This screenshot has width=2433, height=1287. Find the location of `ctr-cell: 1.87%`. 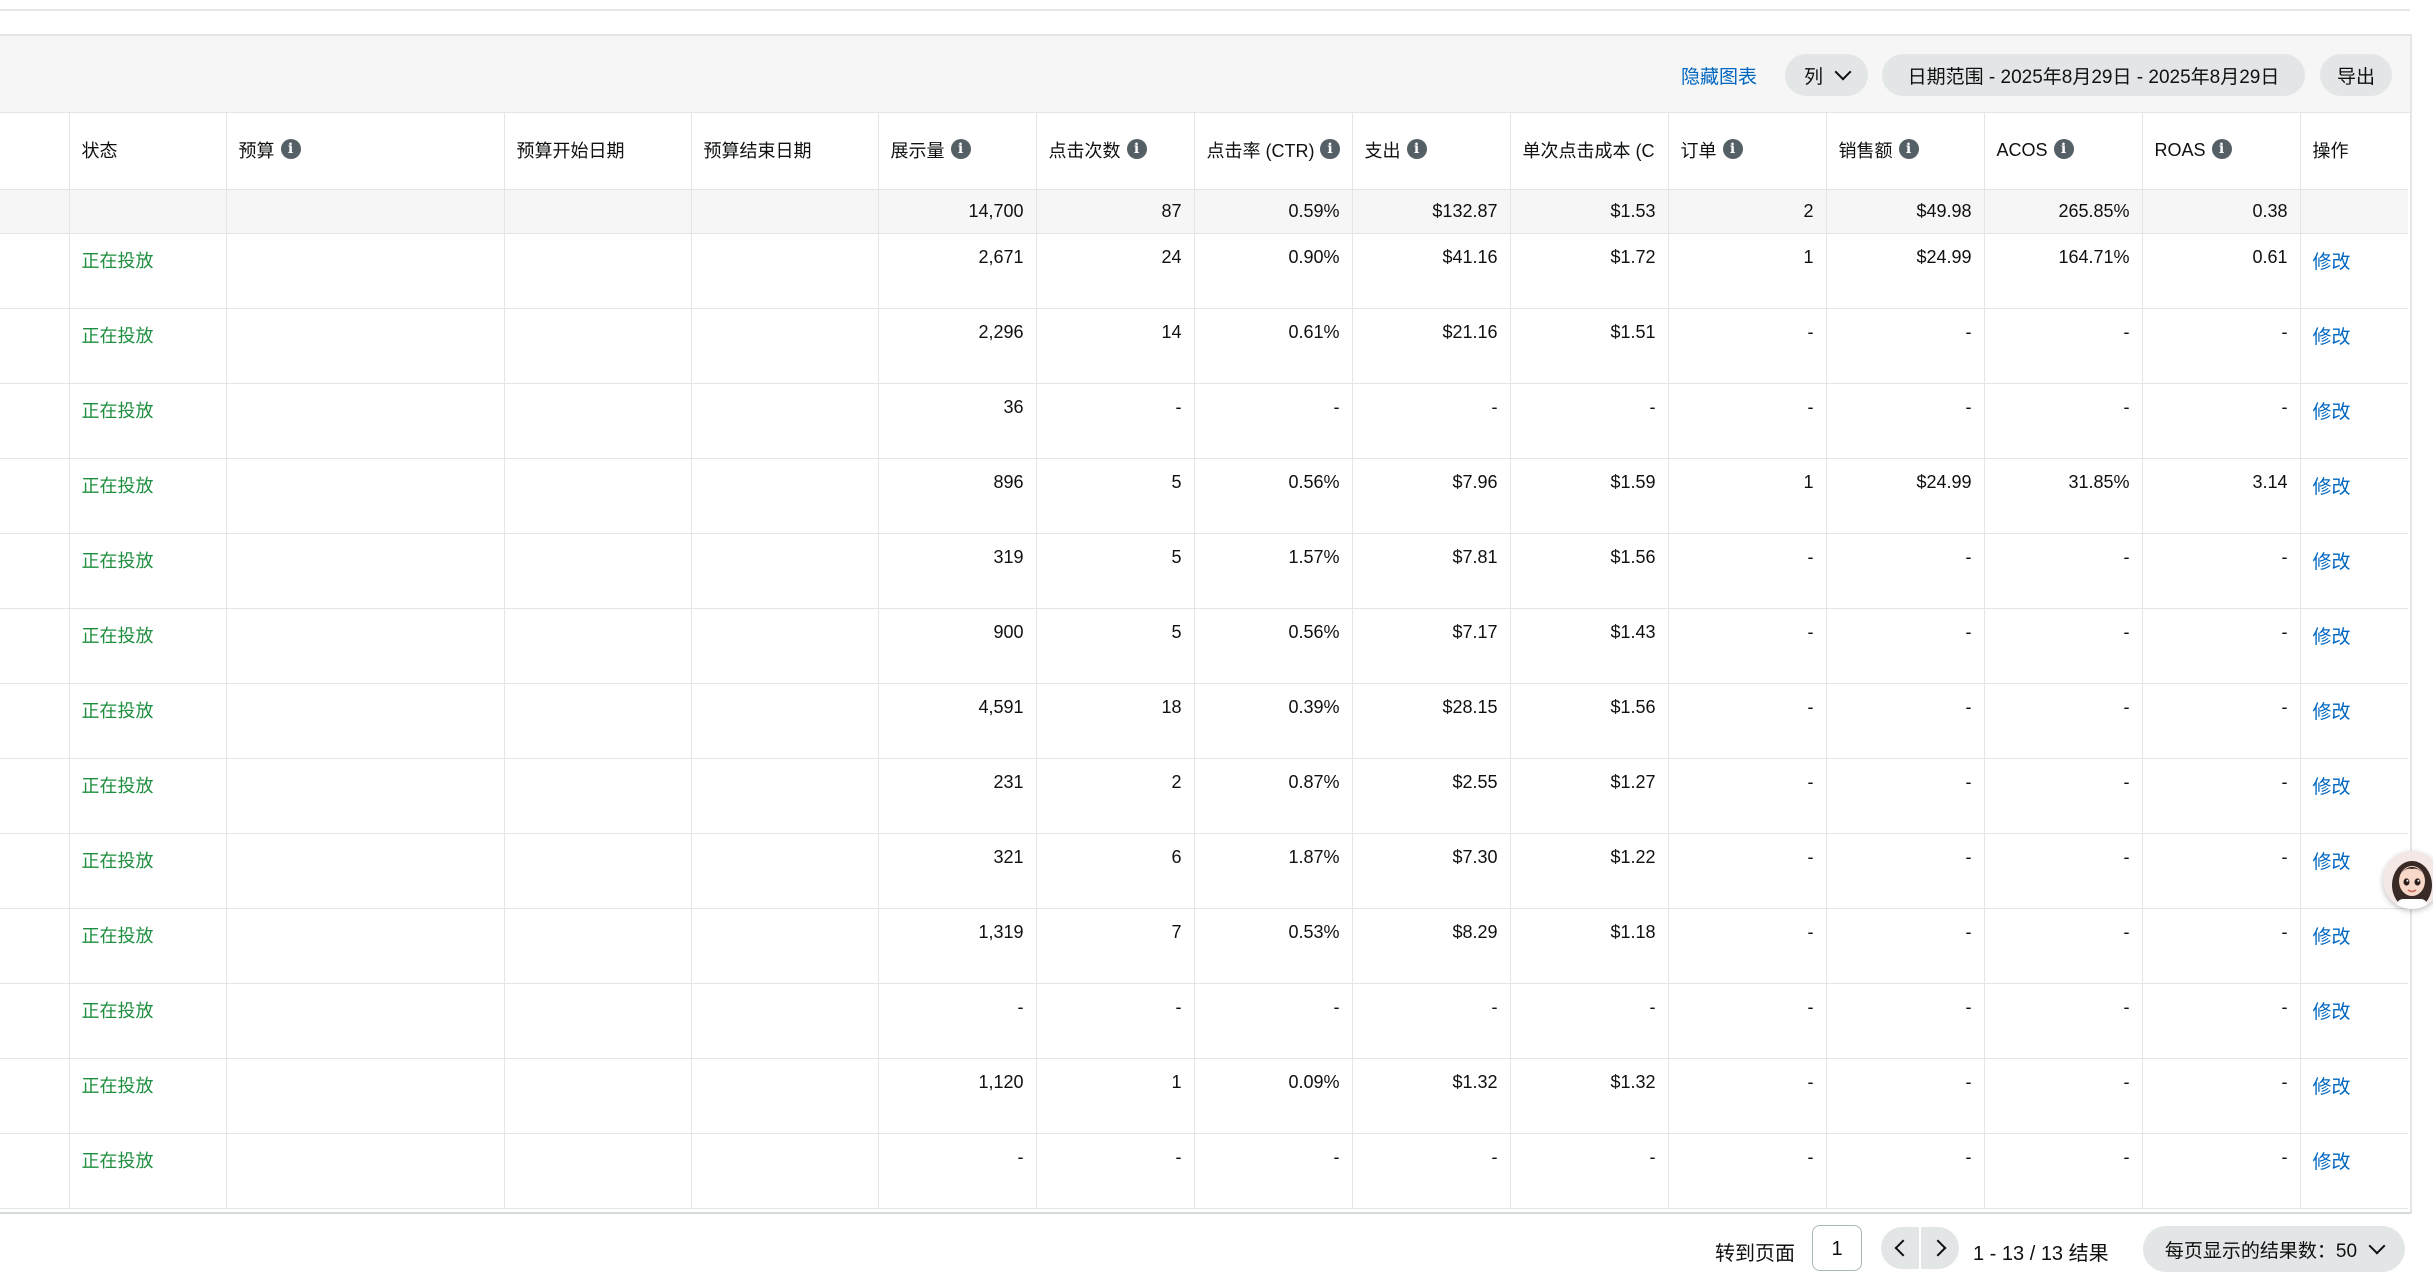

ctr-cell: 1.87% is located at coordinates (1272, 871).